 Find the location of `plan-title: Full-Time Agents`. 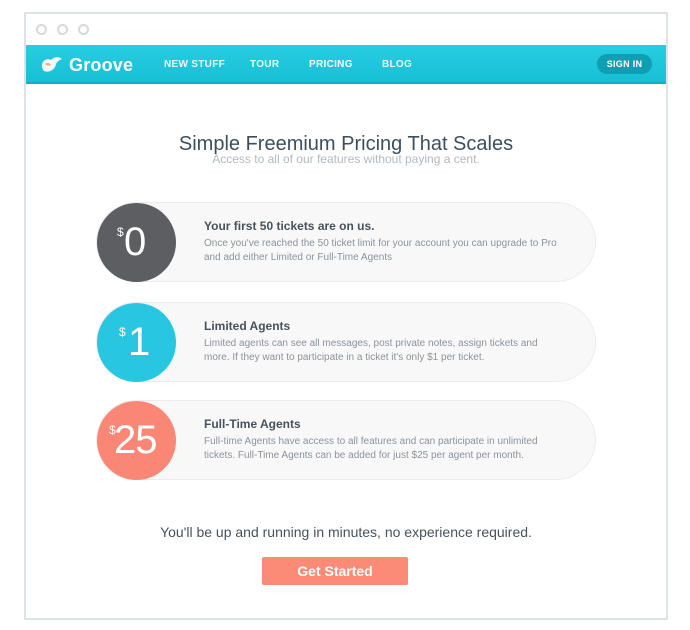

plan-title: Full-Time Agents is located at coordinates (252, 424).